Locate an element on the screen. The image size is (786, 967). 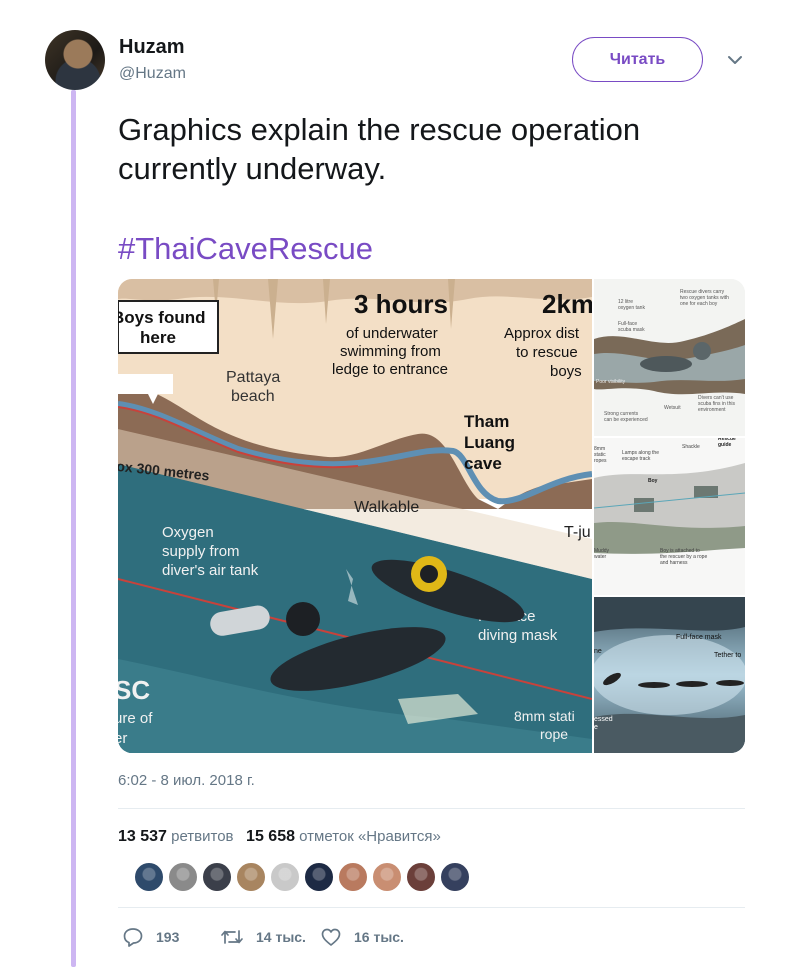
thread-line is located at coordinates (73, 528).